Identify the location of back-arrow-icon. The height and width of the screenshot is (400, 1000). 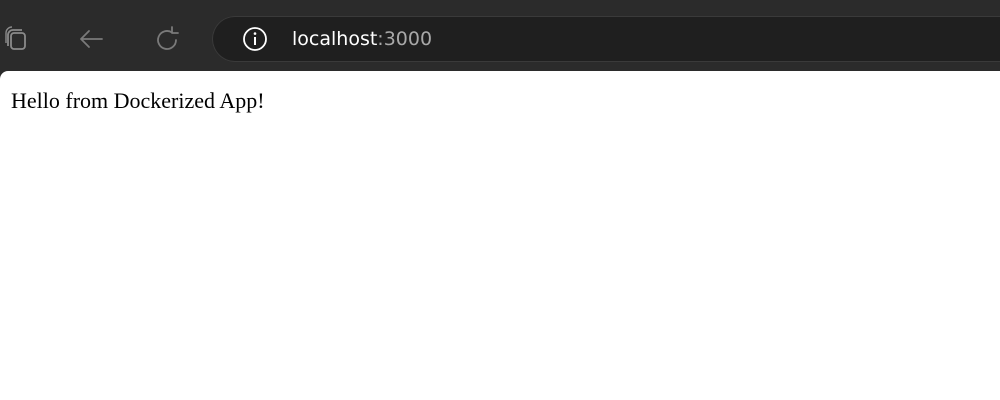
(91, 39).